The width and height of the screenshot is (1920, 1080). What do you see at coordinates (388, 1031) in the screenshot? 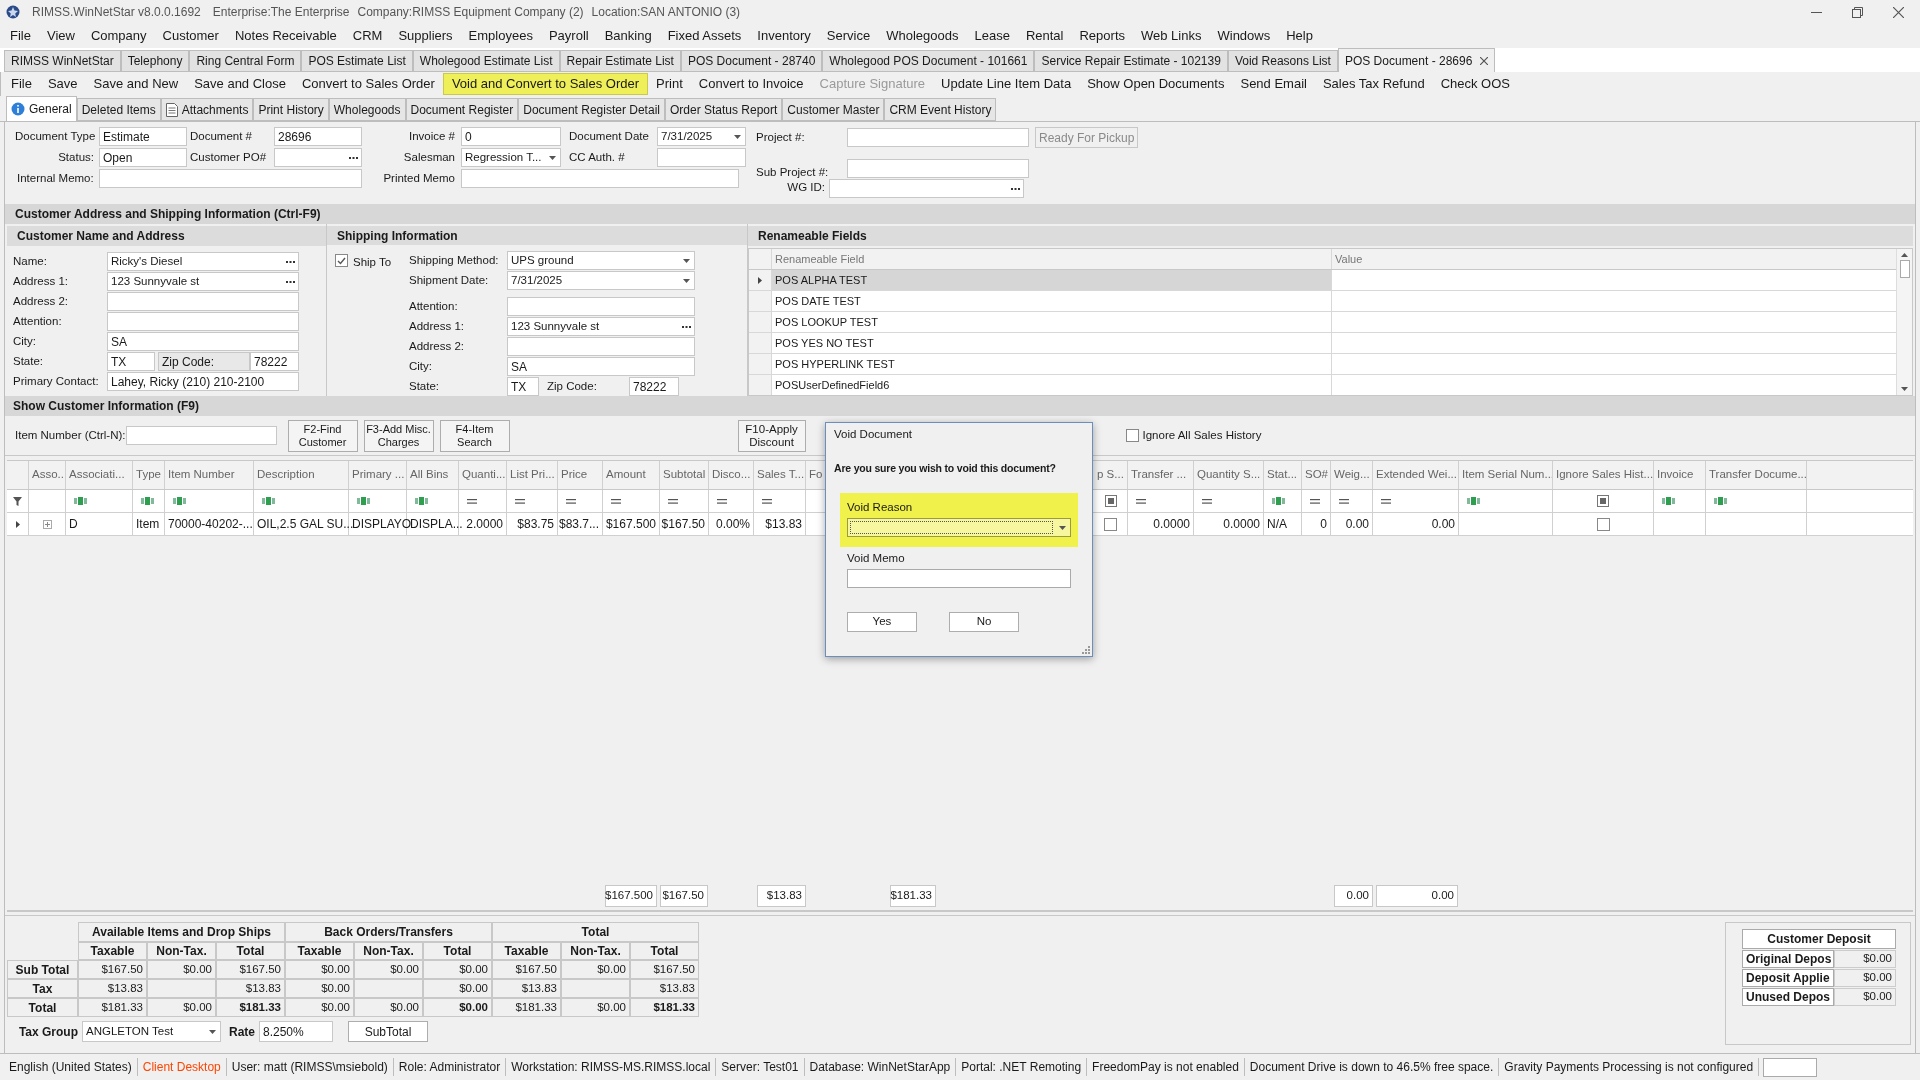
I see `subtotal-button: SubTotal` at bounding box center [388, 1031].